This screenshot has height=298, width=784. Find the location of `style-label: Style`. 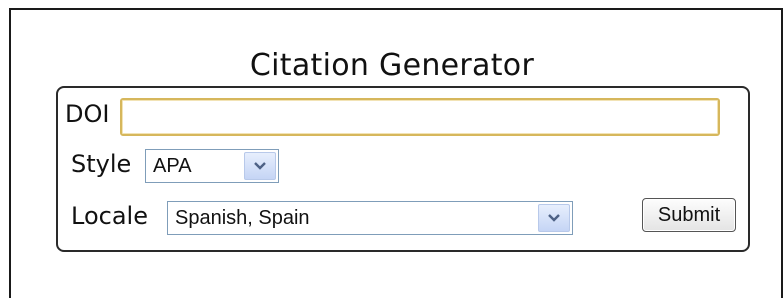

style-label: Style is located at coordinates (101, 164).